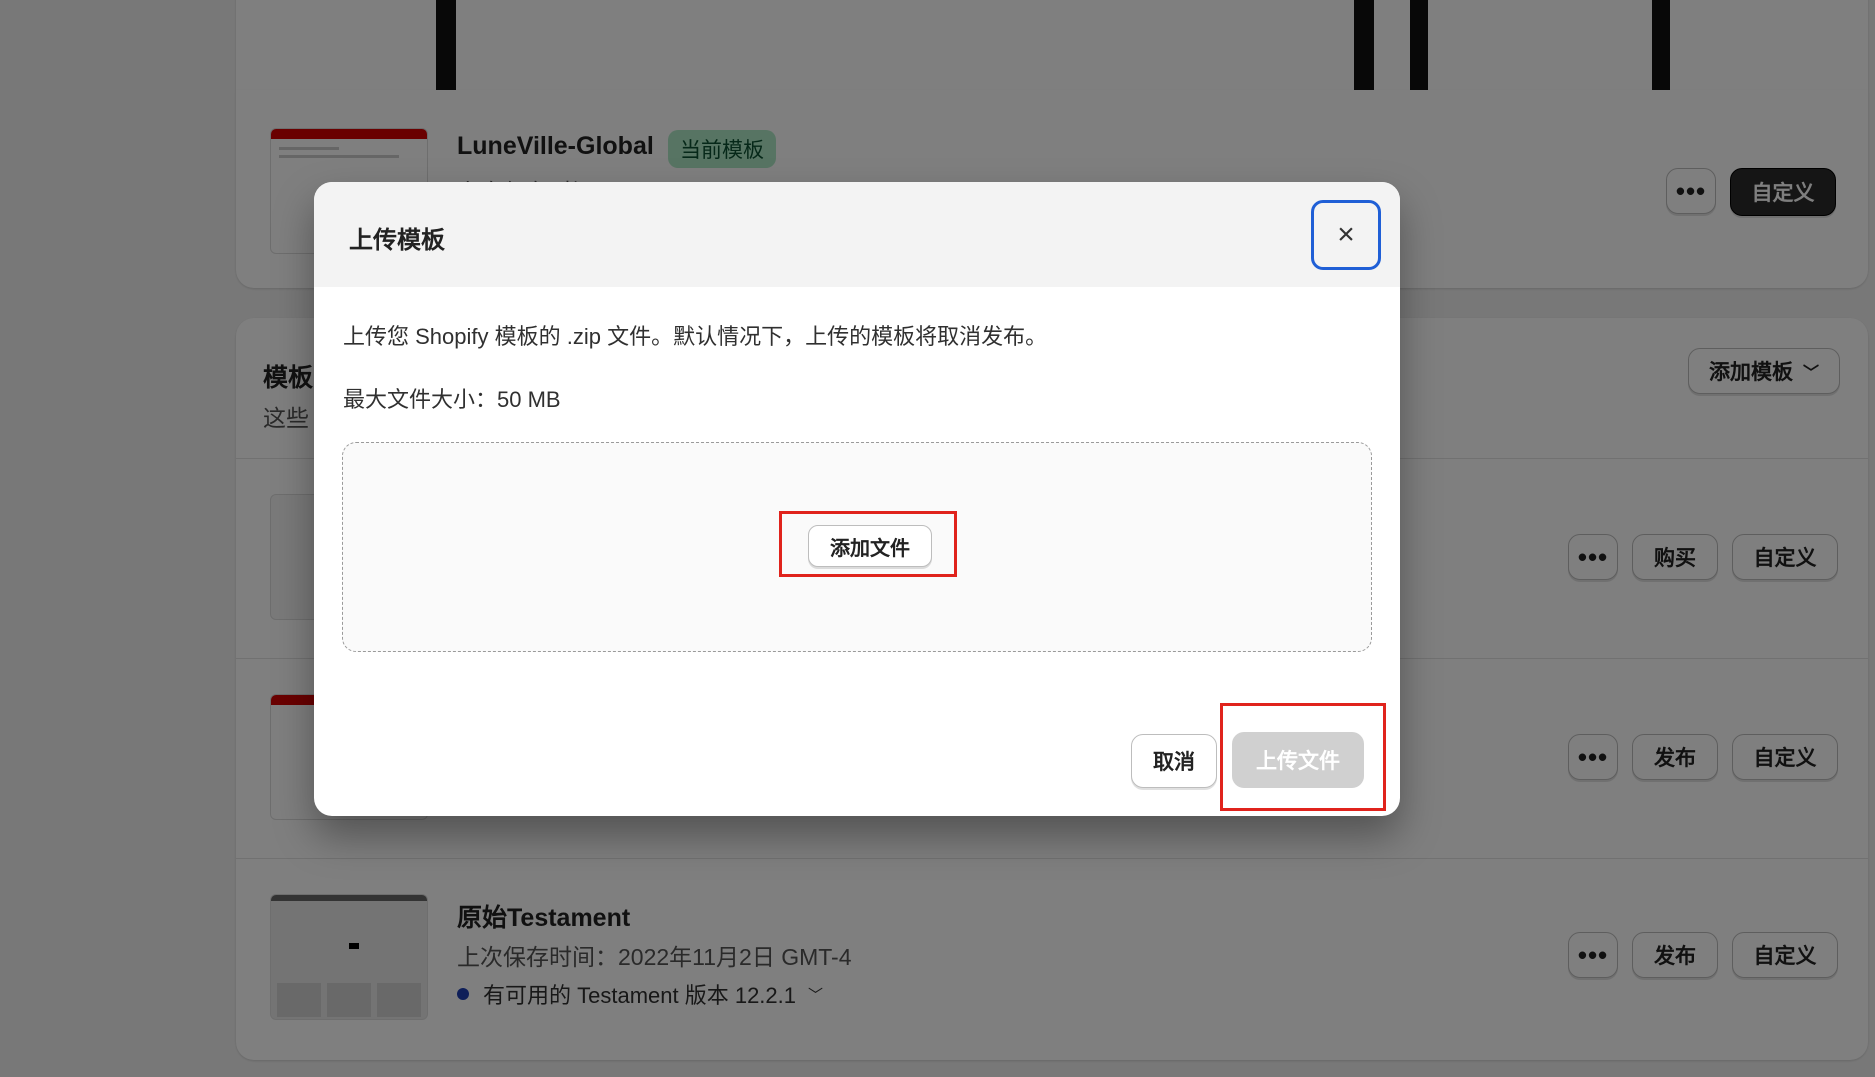 The image size is (1875, 1077). What do you see at coordinates (397, 240) in the screenshot?
I see `dialog-title: 上传模板` at bounding box center [397, 240].